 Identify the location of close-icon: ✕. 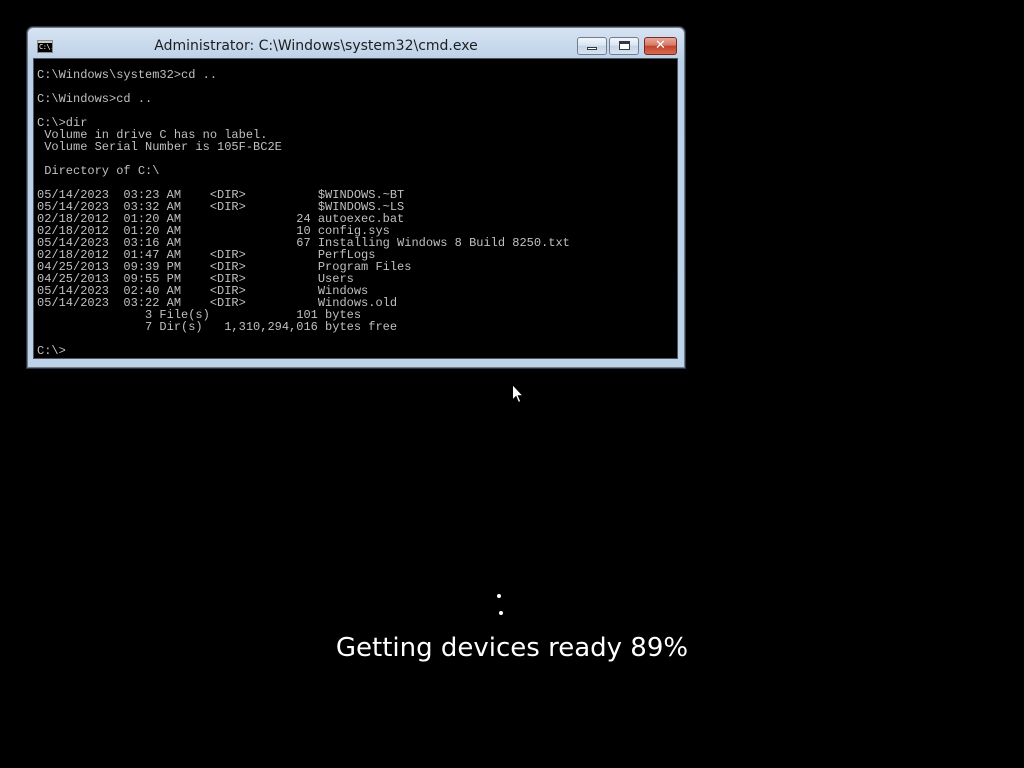
(660, 45).